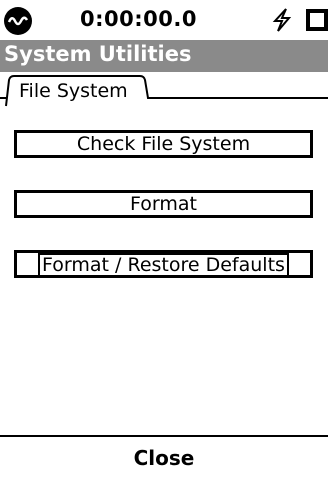 The width and height of the screenshot is (328, 483). Describe the element at coordinates (138, 19) in the screenshot. I see `elapsed-time-readout: 0:00:00.0` at that location.